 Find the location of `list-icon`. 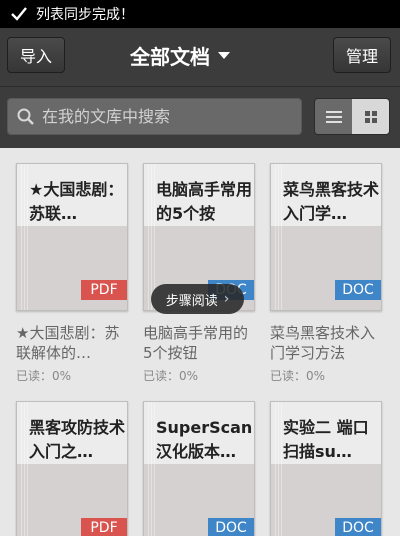

list-icon is located at coordinates (333, 116).